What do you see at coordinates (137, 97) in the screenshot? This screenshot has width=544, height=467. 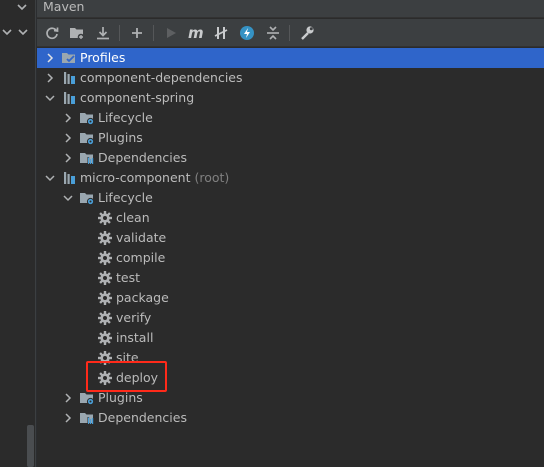 I see `tree-item-label: component-spring` at bounding box center [137, 97].